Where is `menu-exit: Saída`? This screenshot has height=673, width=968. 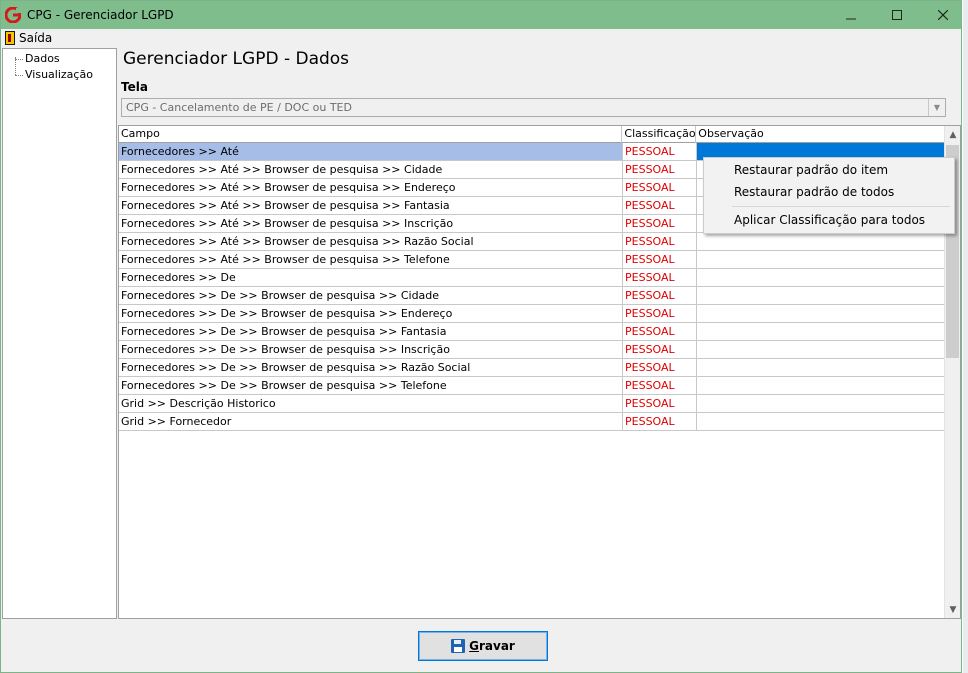
menu-exit: Saída is located at coordinates (28, 38).